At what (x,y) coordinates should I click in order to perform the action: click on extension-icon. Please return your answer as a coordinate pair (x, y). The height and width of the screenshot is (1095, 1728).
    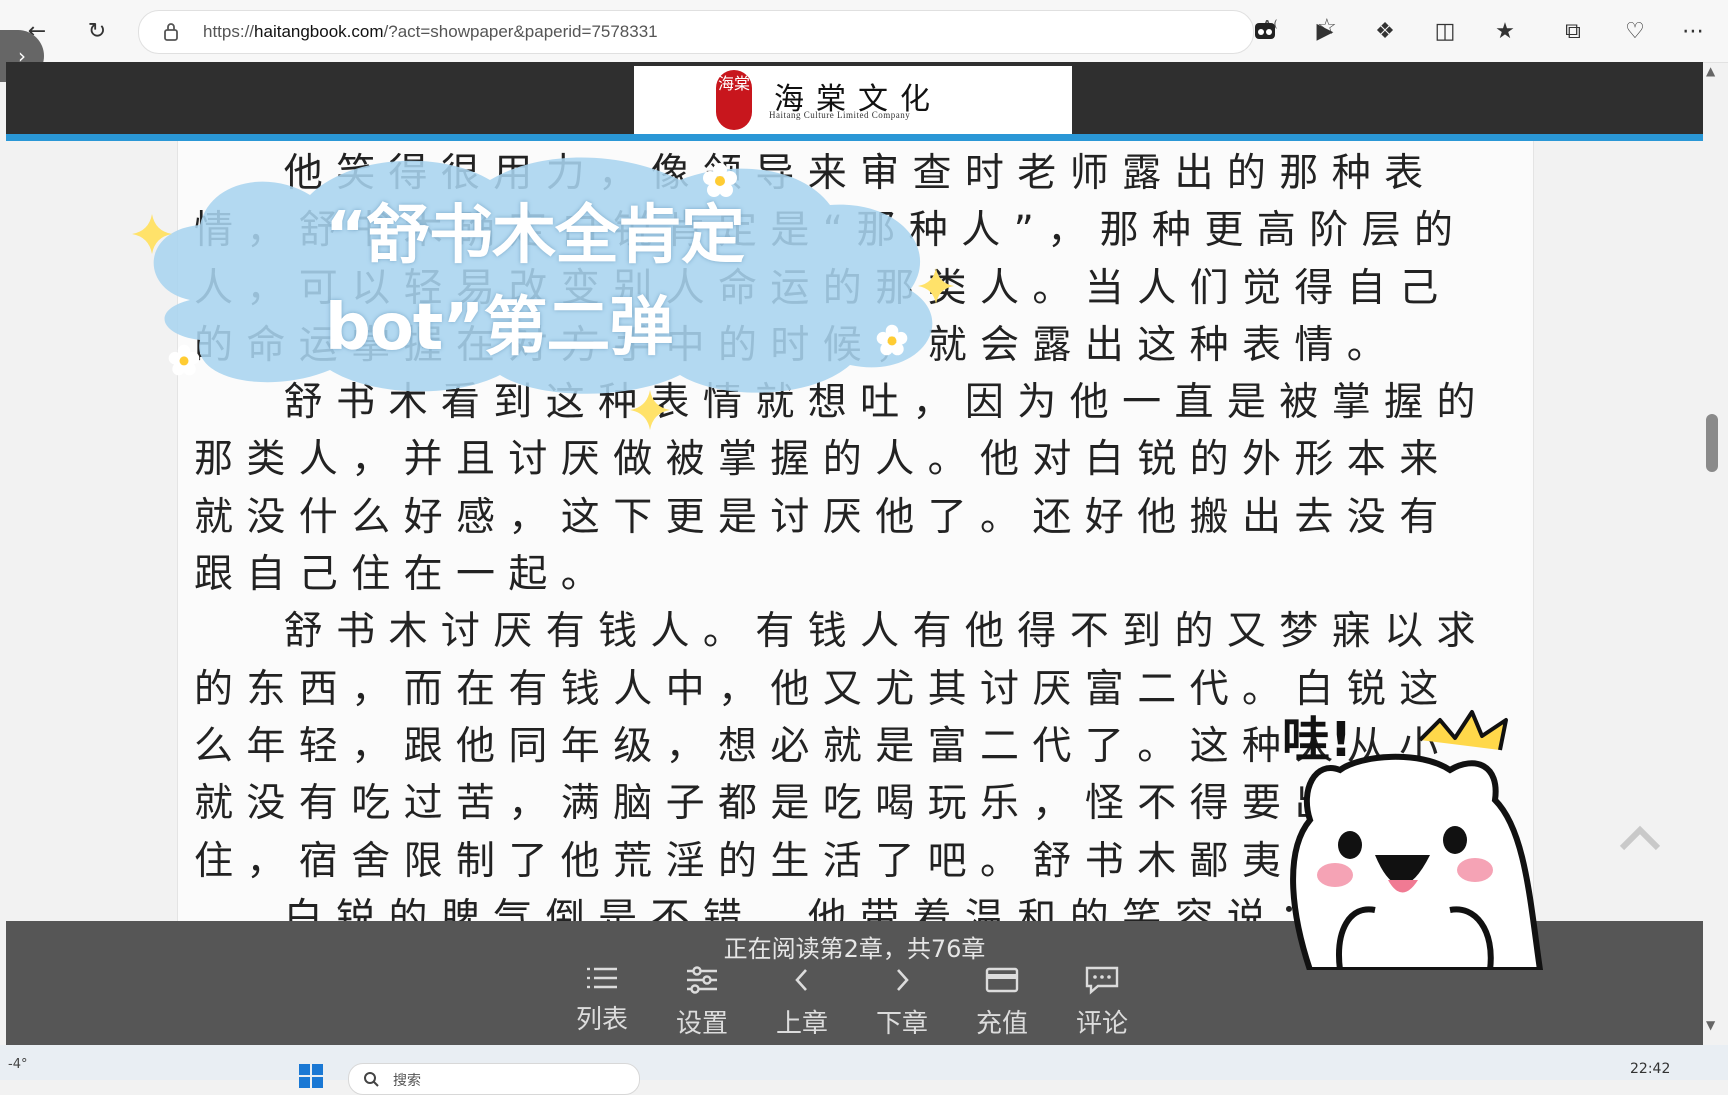
    Looking at the image, I should click on (1265, 31).